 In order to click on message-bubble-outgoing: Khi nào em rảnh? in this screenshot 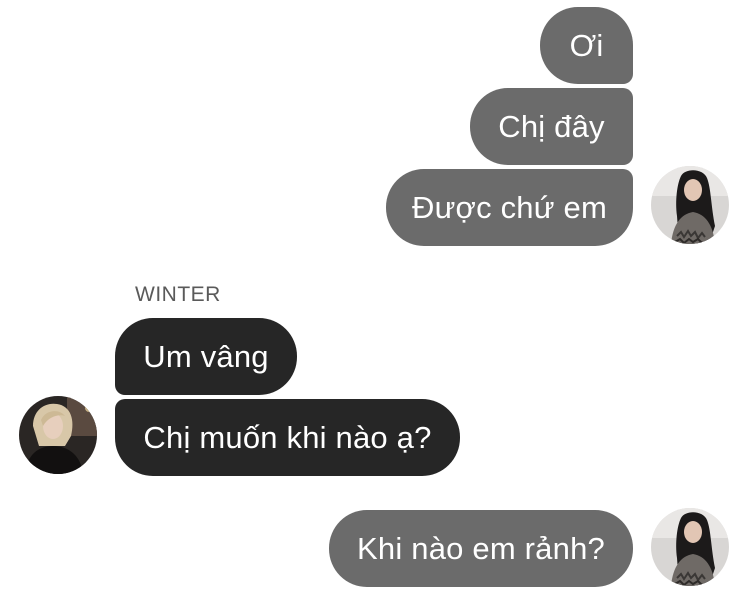, I will do `click(481, 548)`.